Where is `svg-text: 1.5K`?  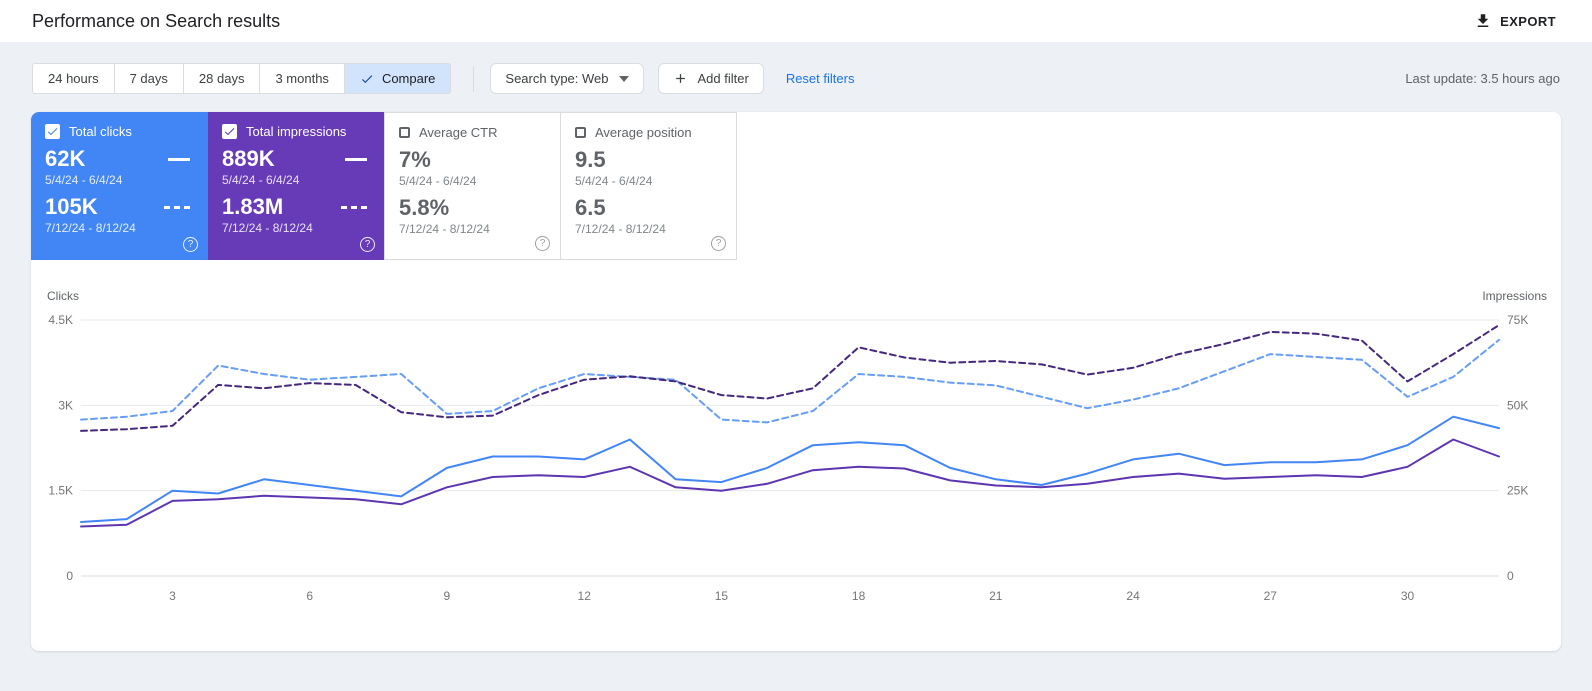 svg-text: 1.5K is located at coordinates (60, 491).